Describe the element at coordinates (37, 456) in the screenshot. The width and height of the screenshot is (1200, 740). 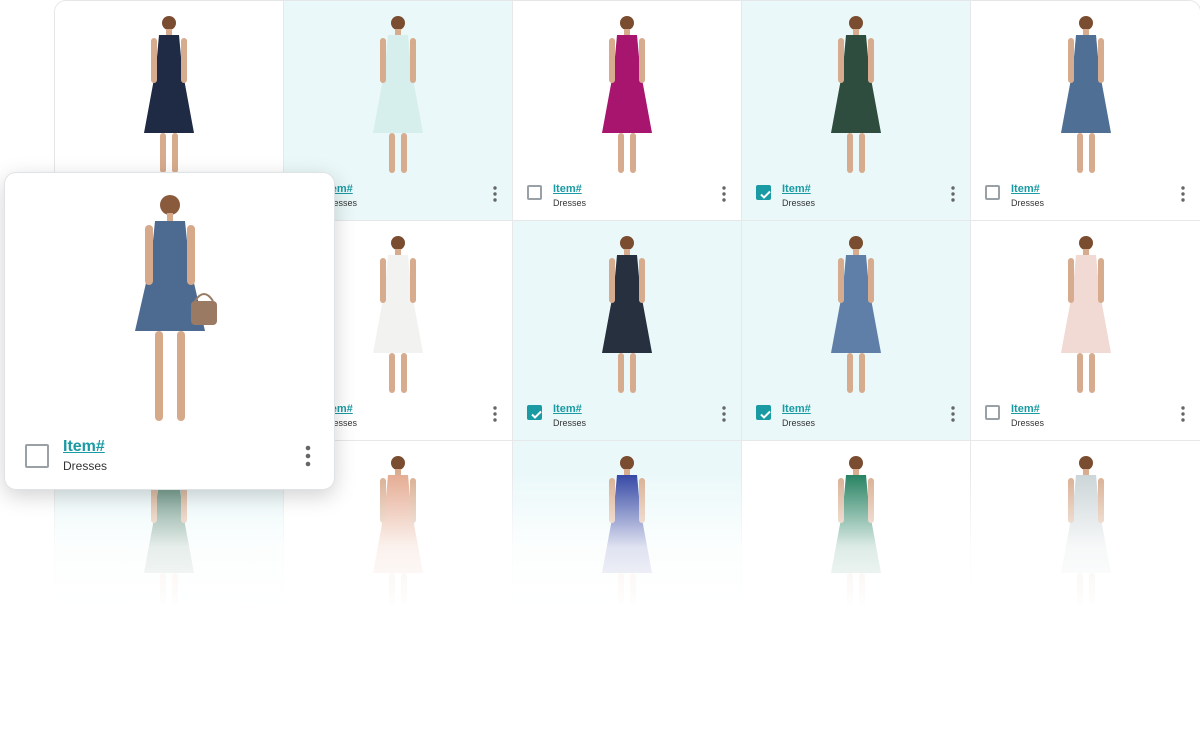
I see `popout-checkbox` at that location.